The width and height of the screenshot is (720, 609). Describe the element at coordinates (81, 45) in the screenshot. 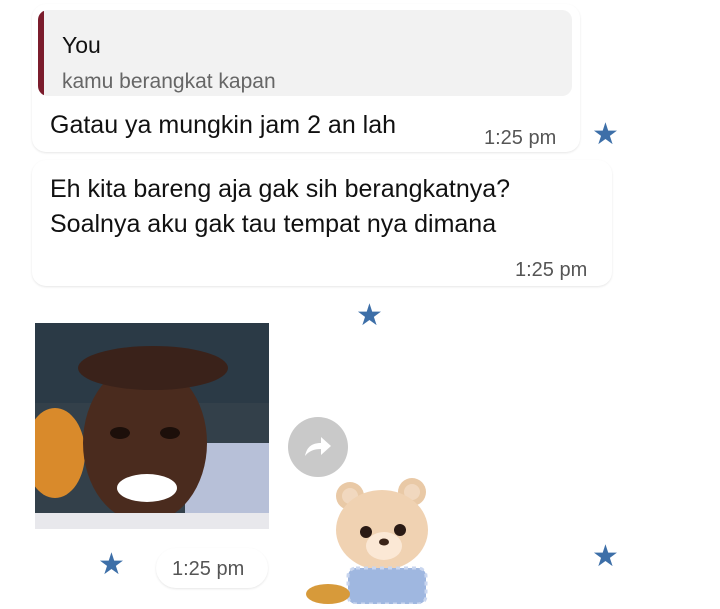

I see `quote-author: You` at that location.